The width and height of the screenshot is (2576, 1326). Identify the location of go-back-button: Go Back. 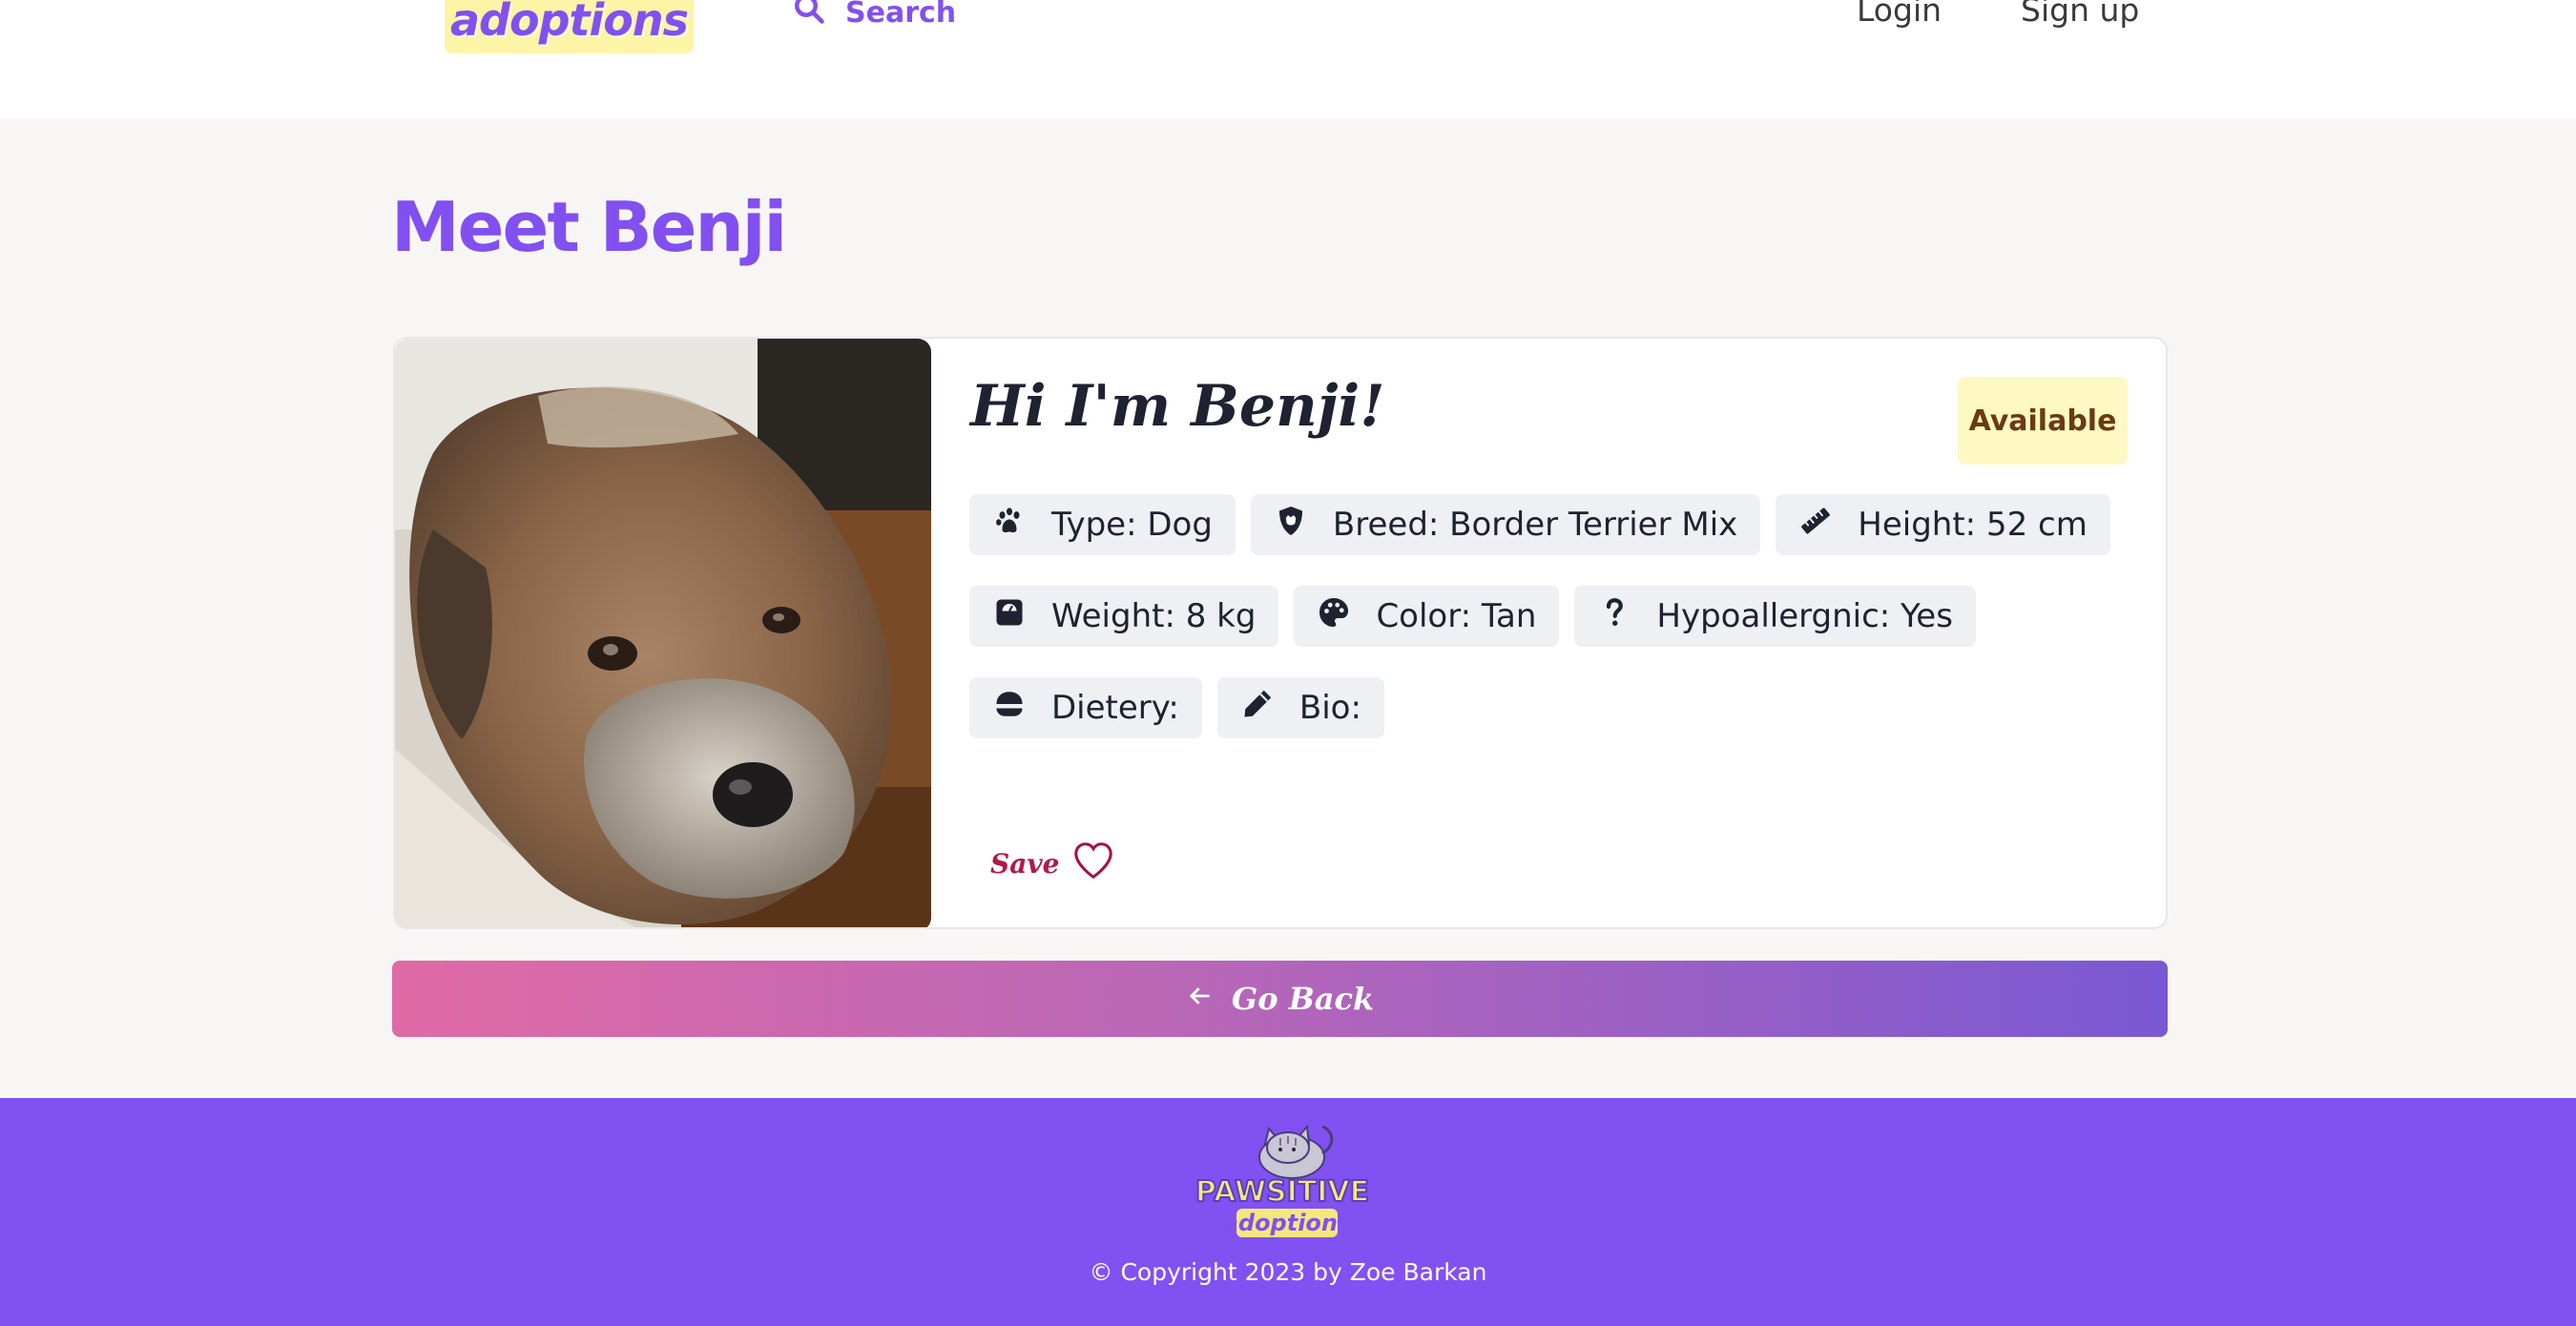
(1280, 999).